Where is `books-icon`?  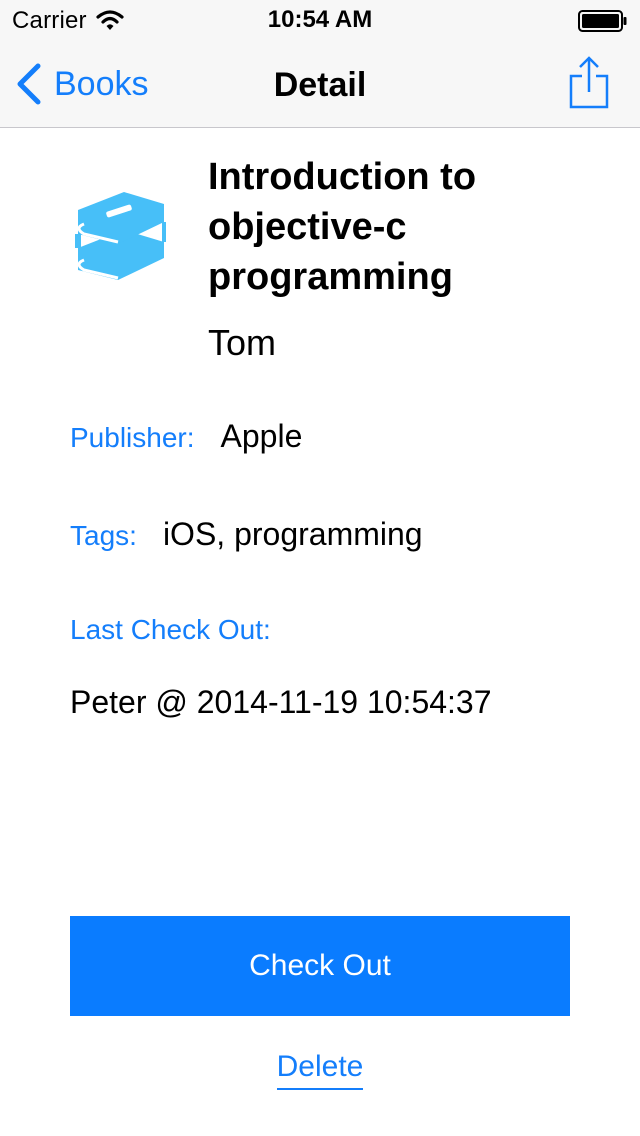 books-icon is located at coordinates (120, 236).